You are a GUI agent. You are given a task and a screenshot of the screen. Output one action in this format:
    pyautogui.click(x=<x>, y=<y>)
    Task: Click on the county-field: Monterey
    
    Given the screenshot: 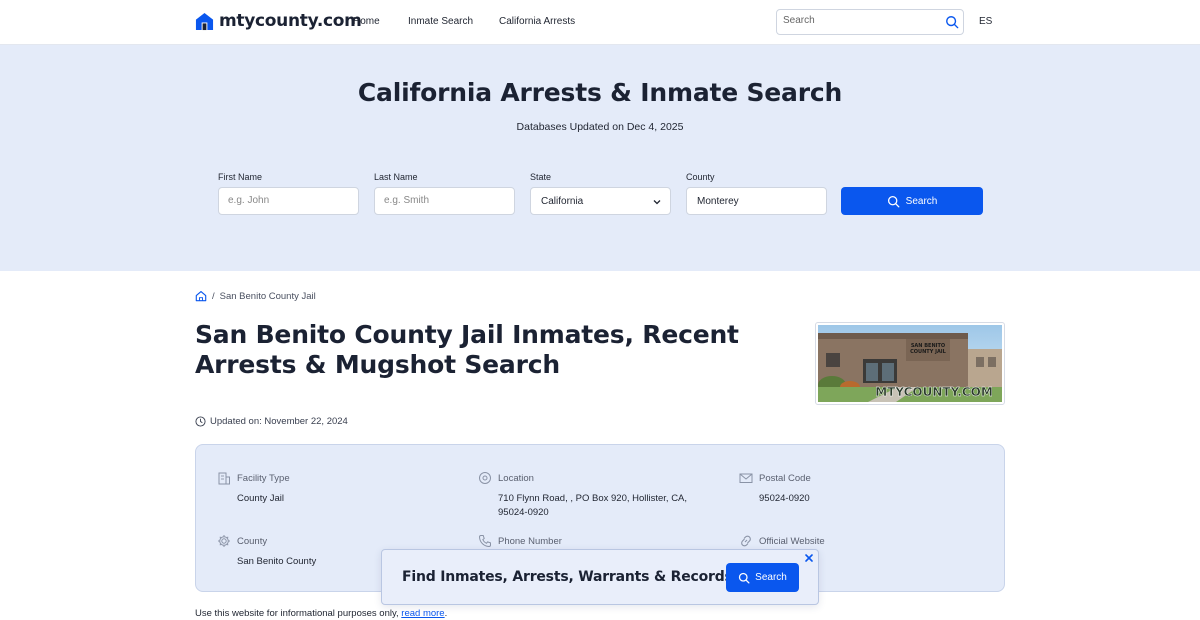 What is the action you would take?
    pyautogui.click(x=756, y=201)
    